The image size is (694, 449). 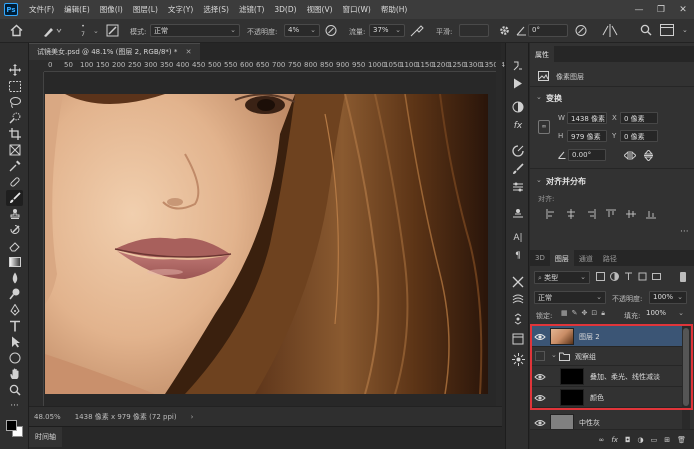 What do you see at coordinates (518, 151) in the screenshot?
I see `brush-settings-panel-icon` at bounding box center [518, 151].